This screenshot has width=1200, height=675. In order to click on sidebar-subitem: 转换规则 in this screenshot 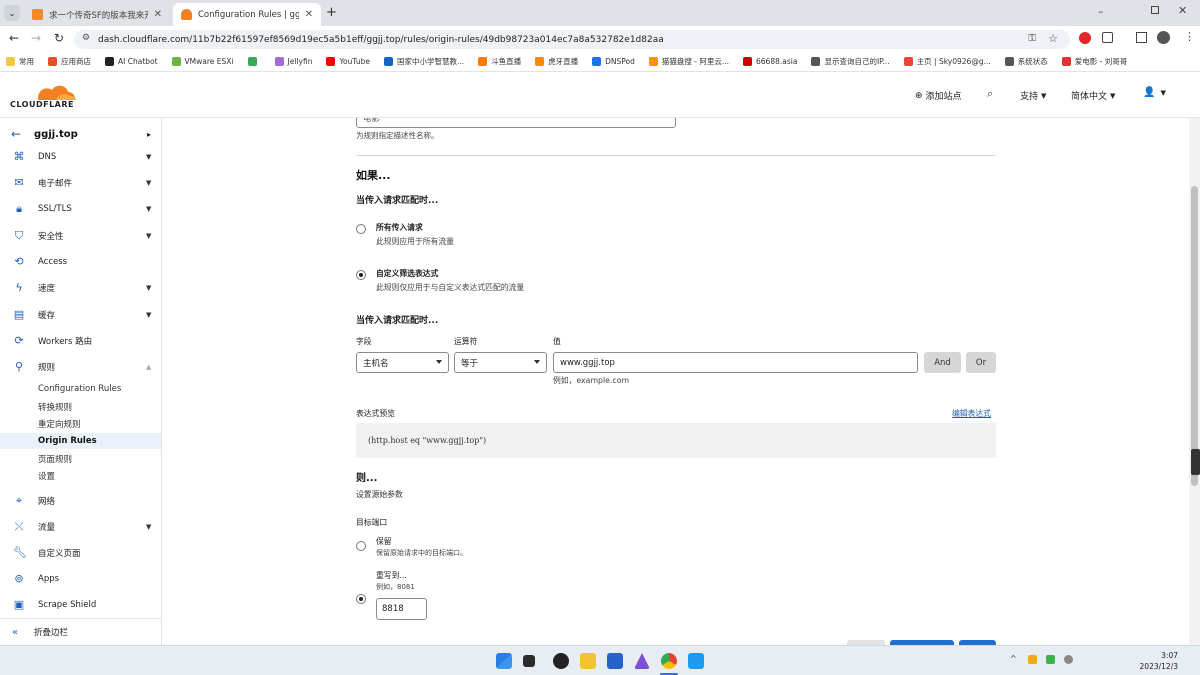, I will do `click(80, 407)`.